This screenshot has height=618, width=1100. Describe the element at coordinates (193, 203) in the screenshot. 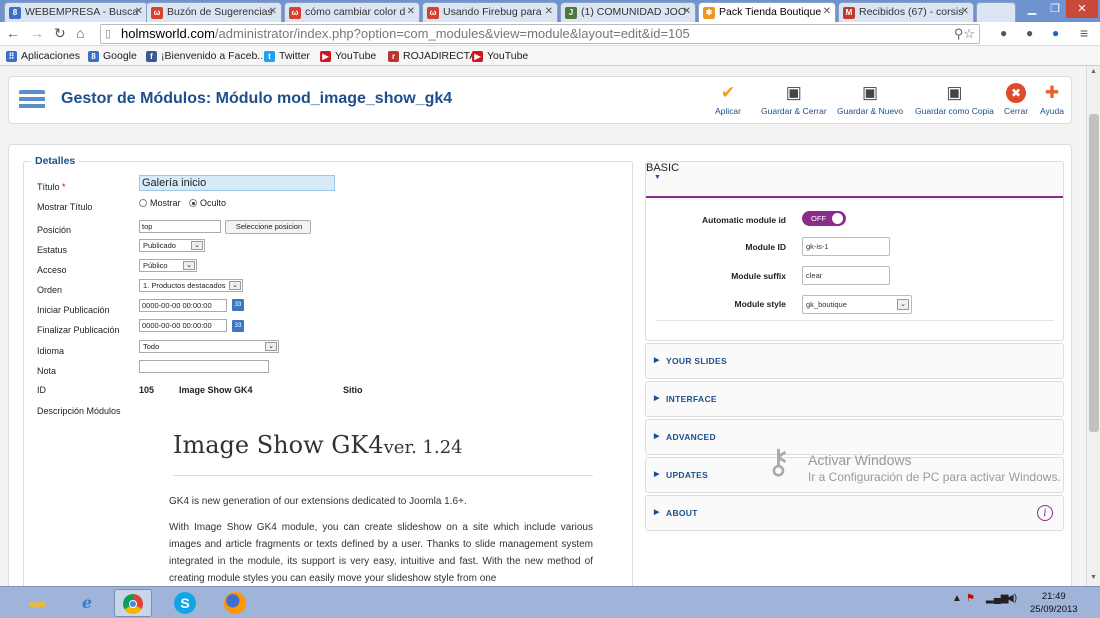

I see `radio-selected-icon` at that location.